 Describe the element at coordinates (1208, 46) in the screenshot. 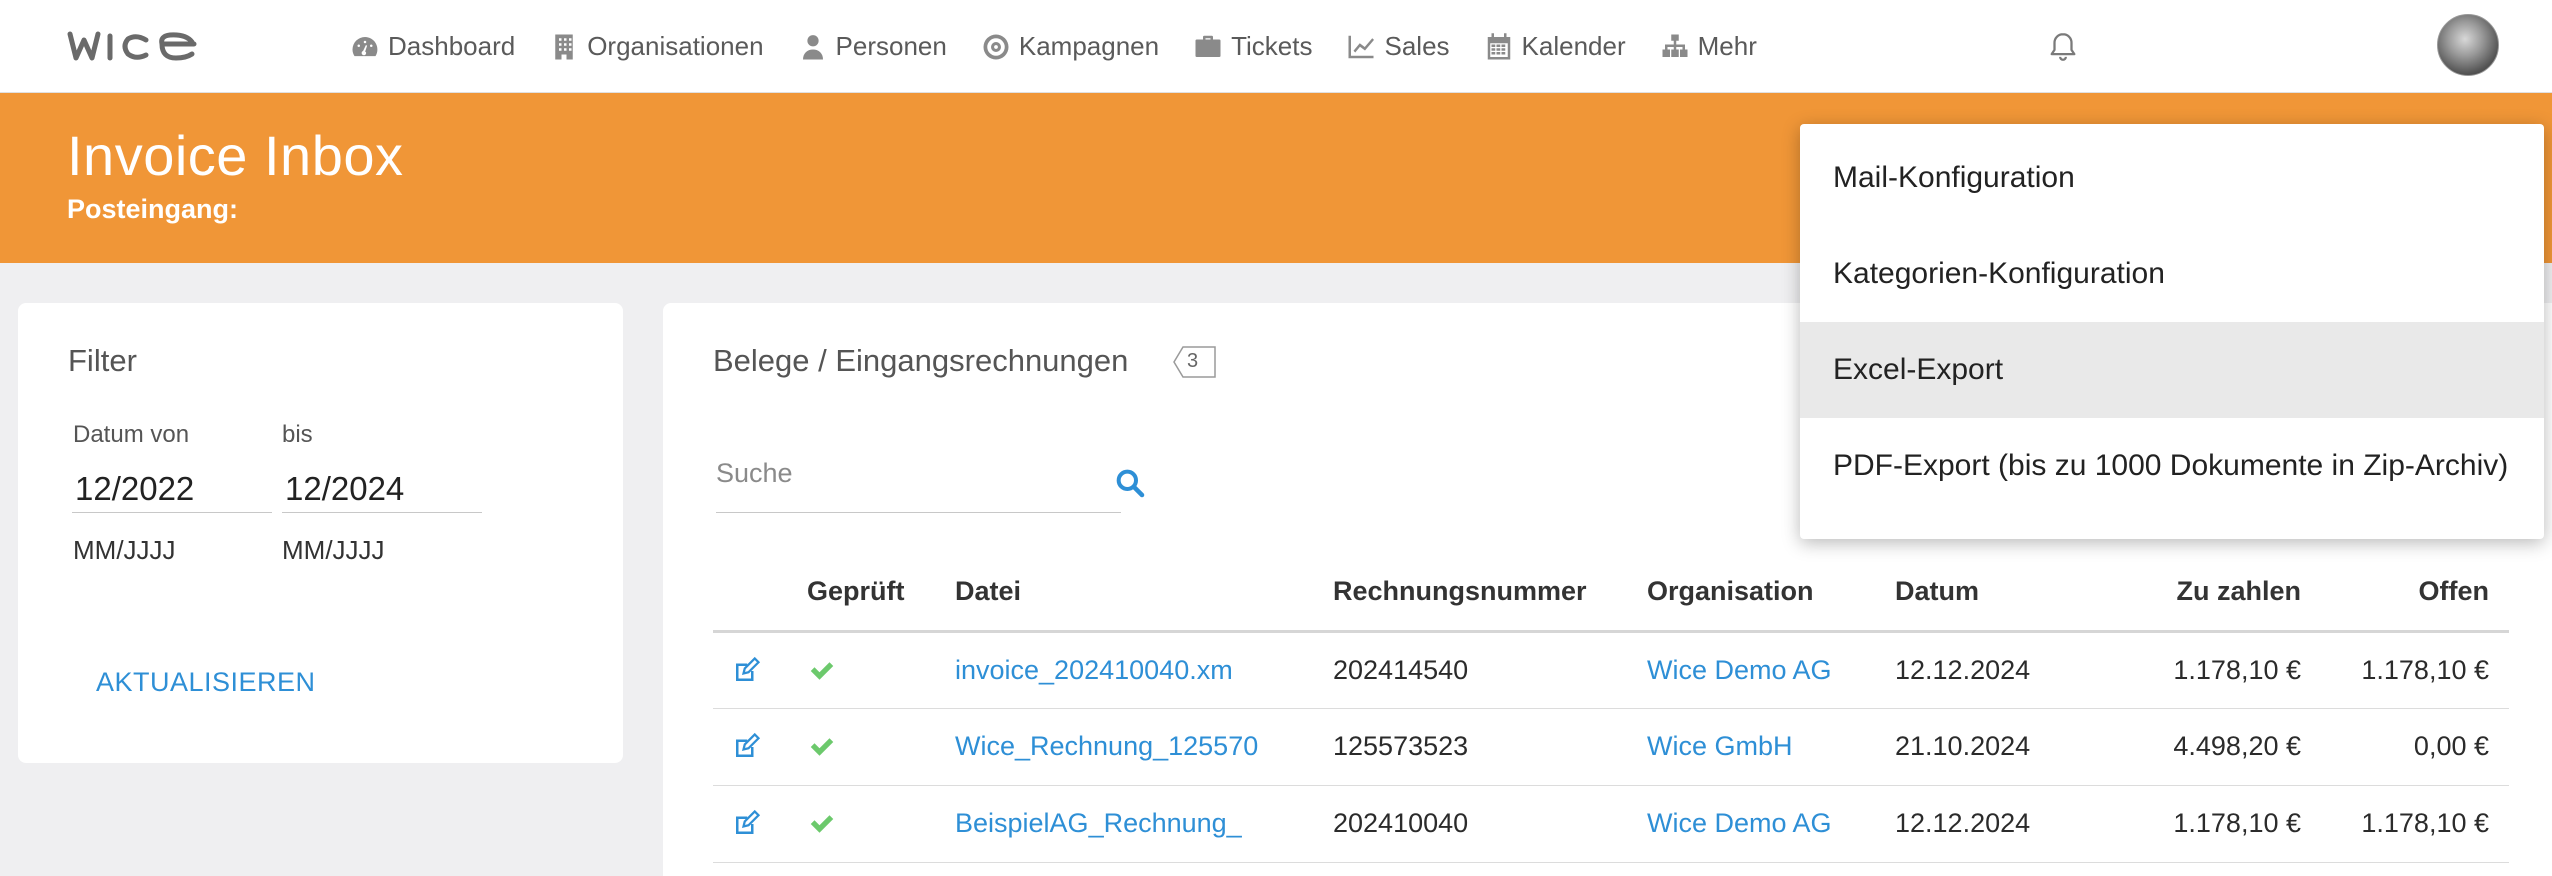

I see `briefcase-icon` at that location.